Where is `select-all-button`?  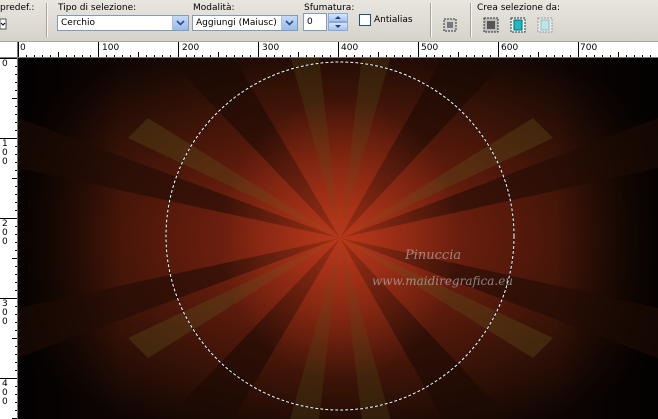
select-all-button is located at coordinates (450, 25).